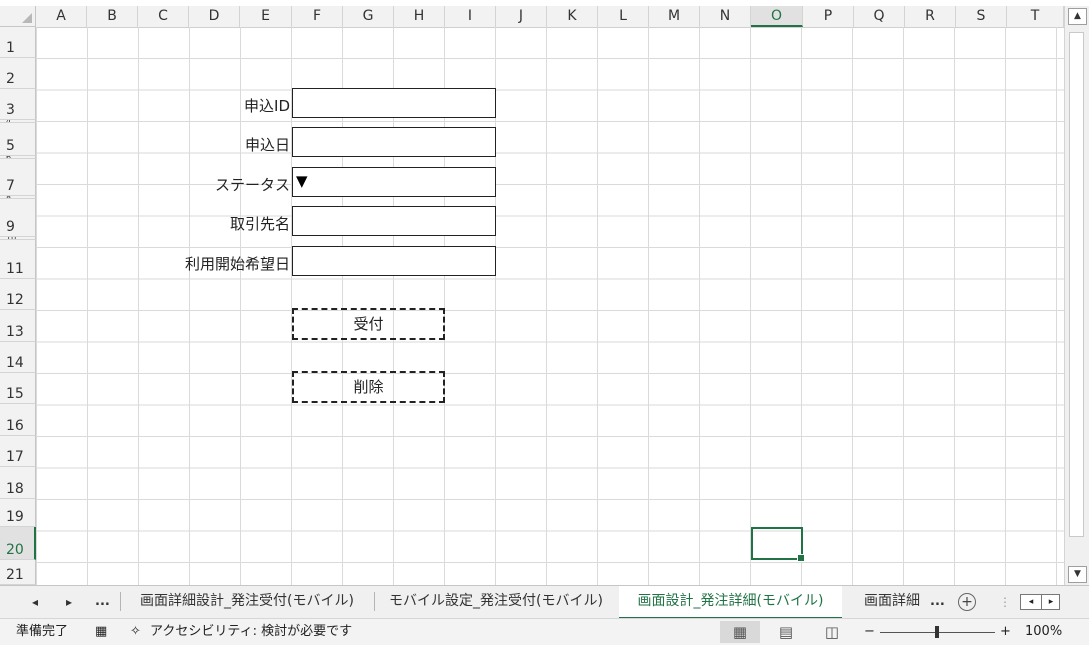  I want to click on row-header-2: 2, so click(18, 73).